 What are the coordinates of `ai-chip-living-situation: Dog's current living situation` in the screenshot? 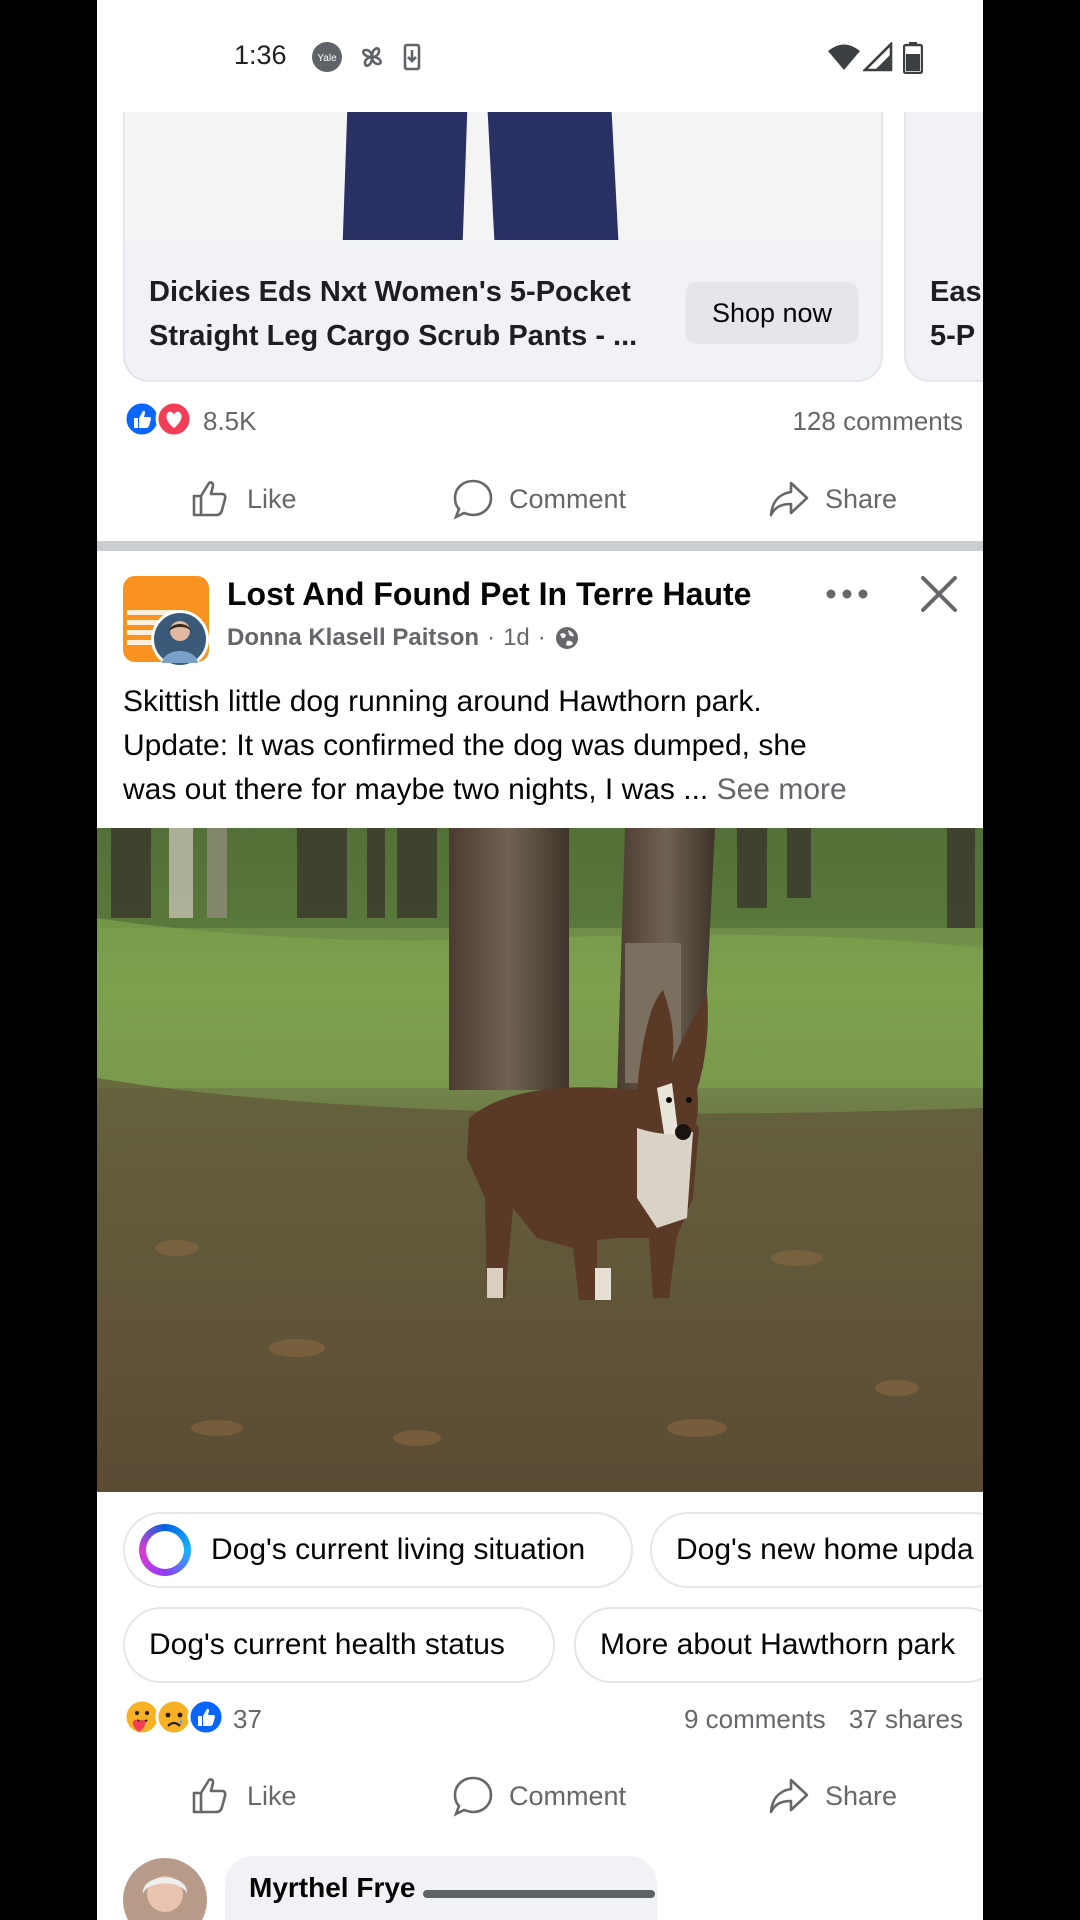 It's located at (378, 1550).